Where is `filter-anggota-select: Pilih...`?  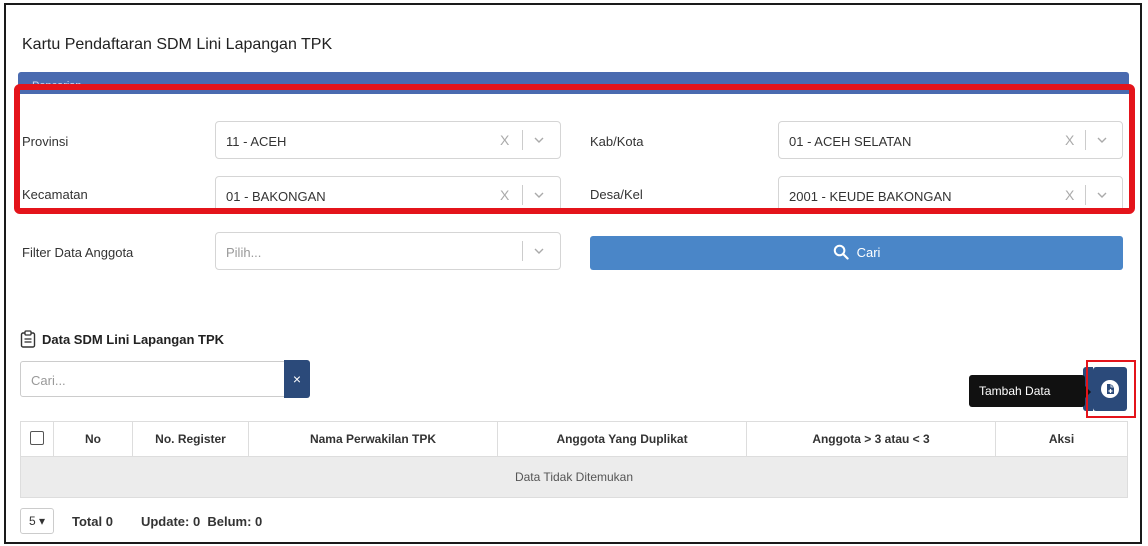 filter-anggota-select: Pilih... is located at coordinates (388, 251).